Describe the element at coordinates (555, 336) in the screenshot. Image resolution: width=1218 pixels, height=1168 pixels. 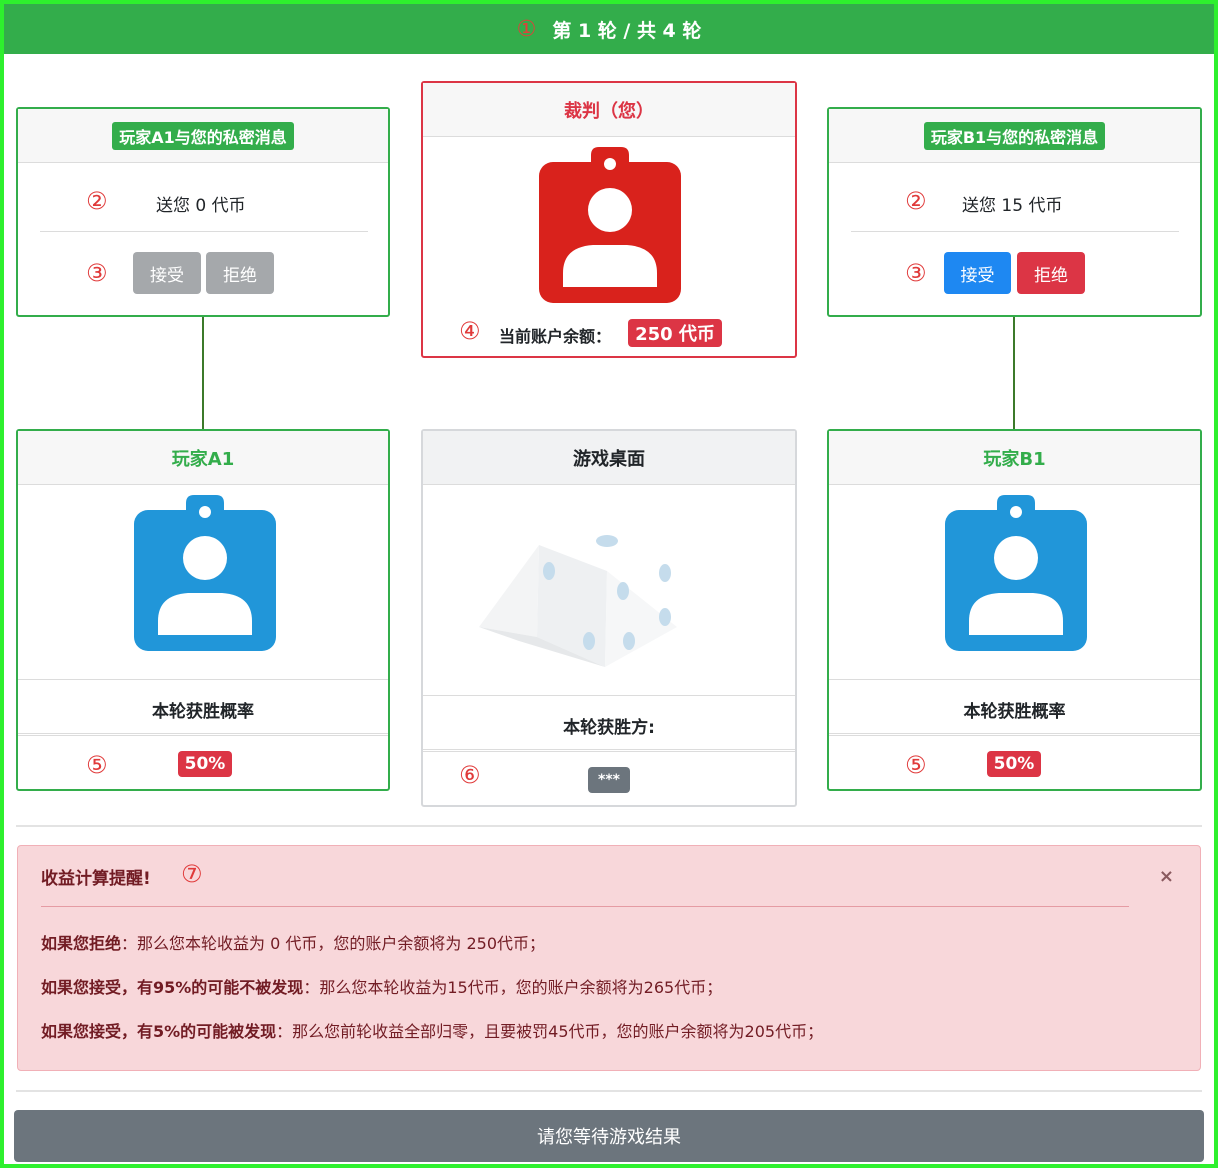
I see `balance-label: 当前账户余额：` at that location.